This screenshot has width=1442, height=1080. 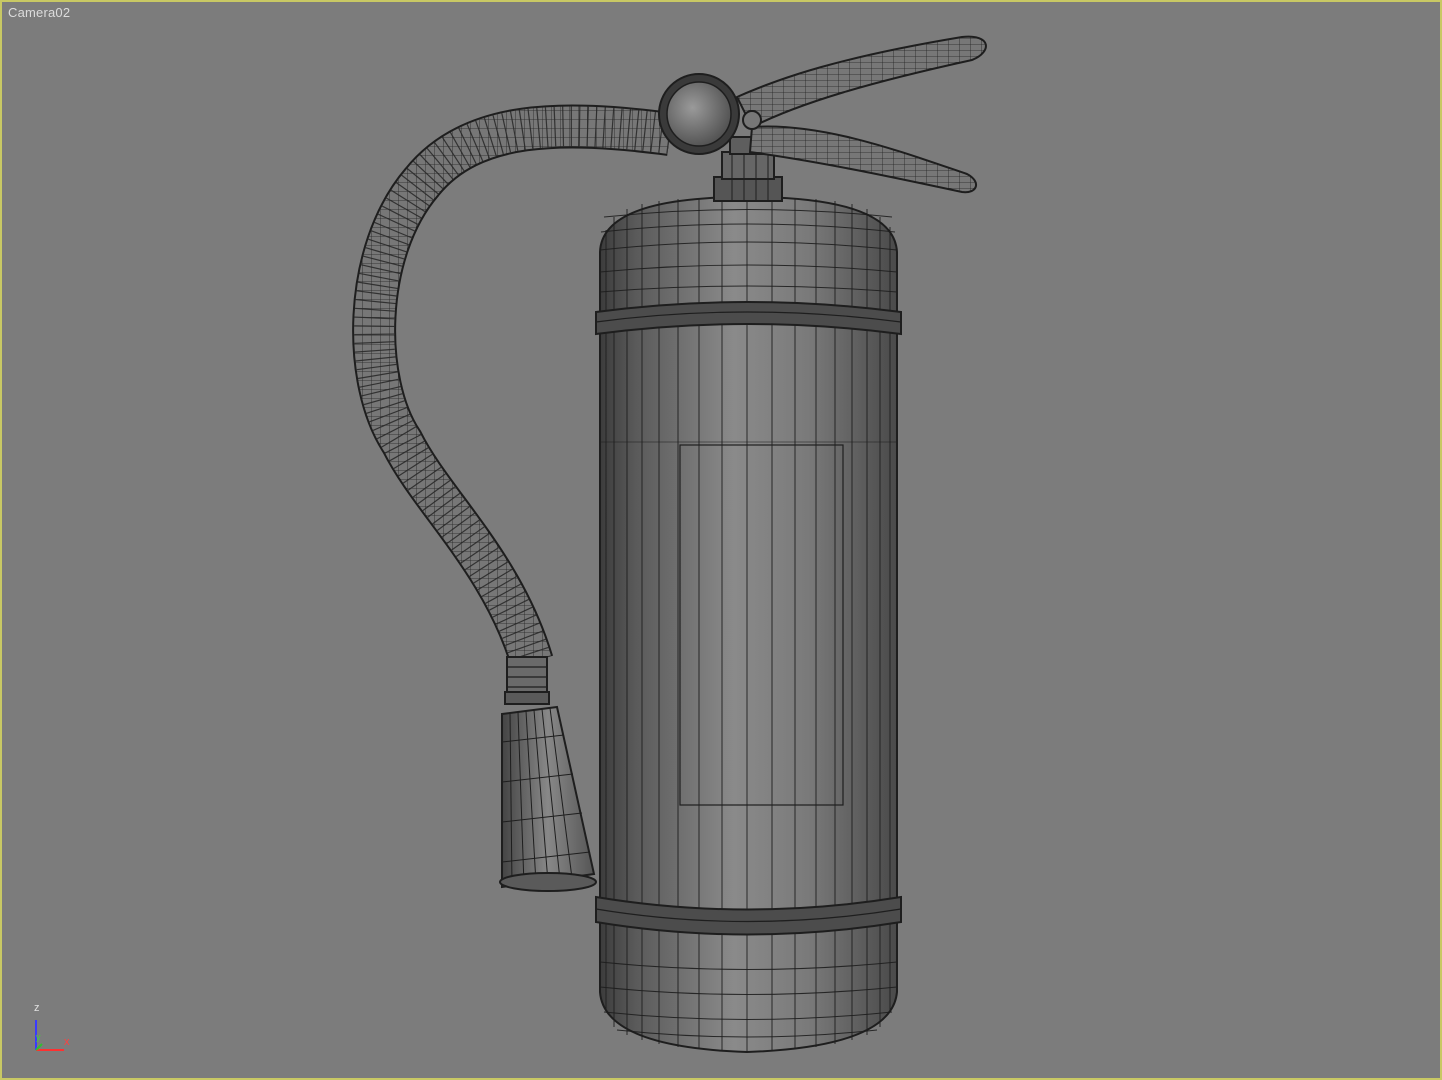 What do you see at coordinates (861, 82) in the screenshot?
I see `handle-lever-upper` at bounding box center [861, 82].